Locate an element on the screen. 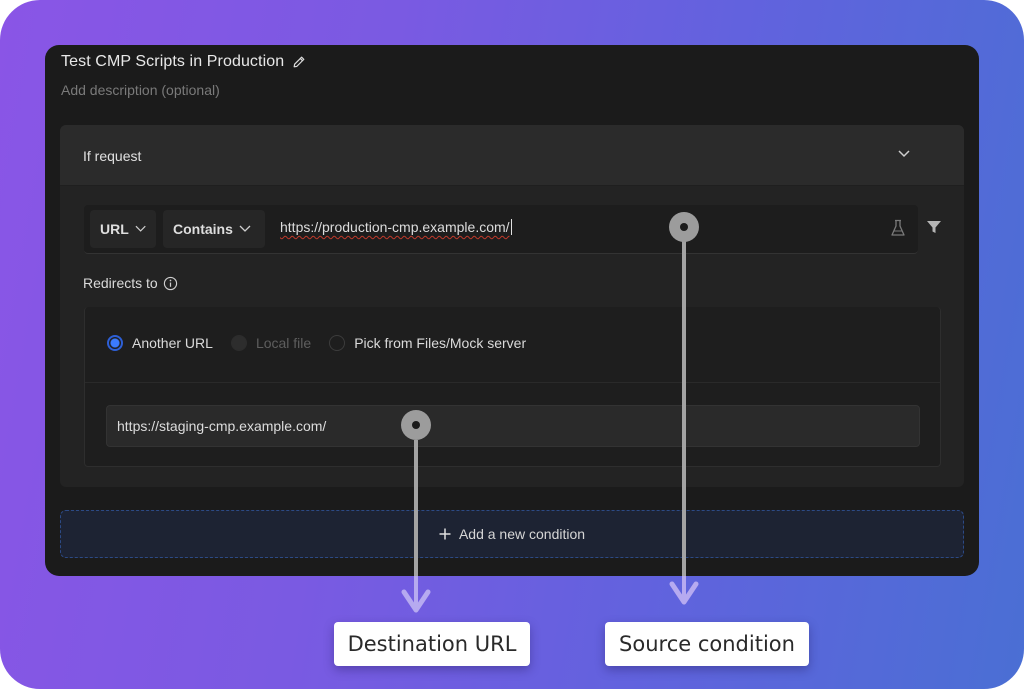 This screenshot has height=689, width=1024. source-condition-callout: Source condition is located at coordinates (707, 644).